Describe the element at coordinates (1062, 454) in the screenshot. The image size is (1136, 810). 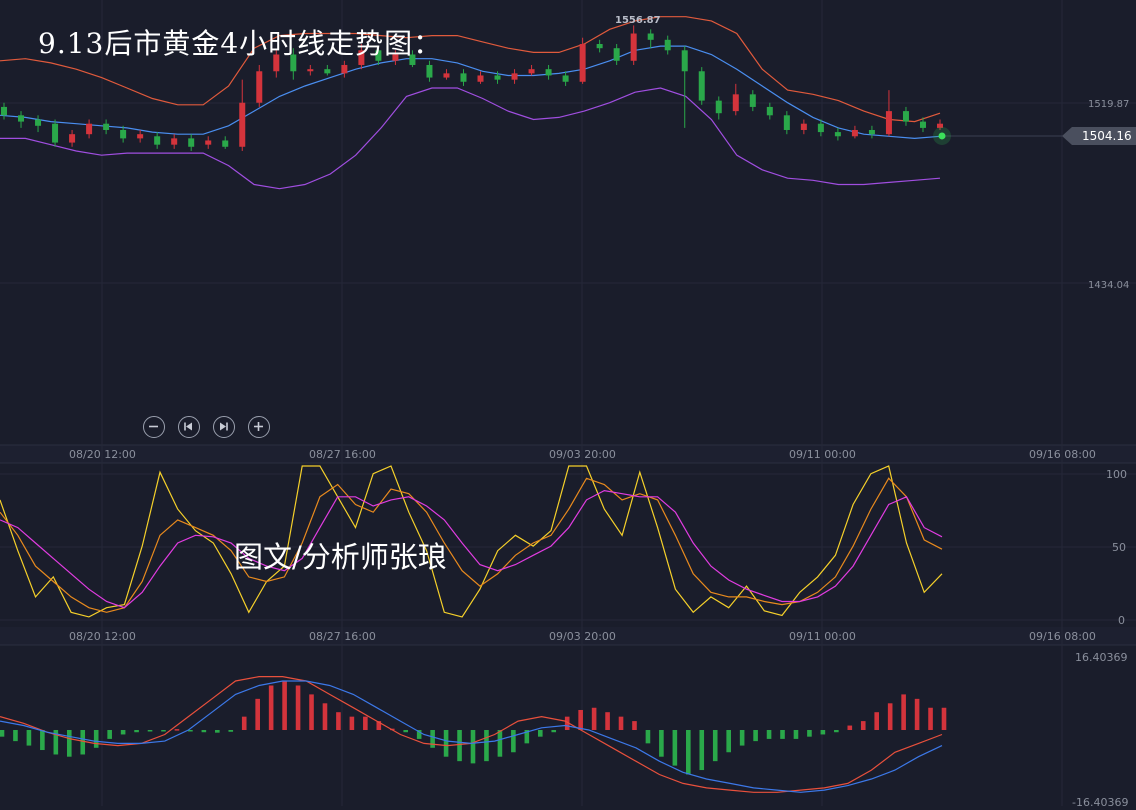
I see `time-tick-label: 09/16 08:00` at that location.